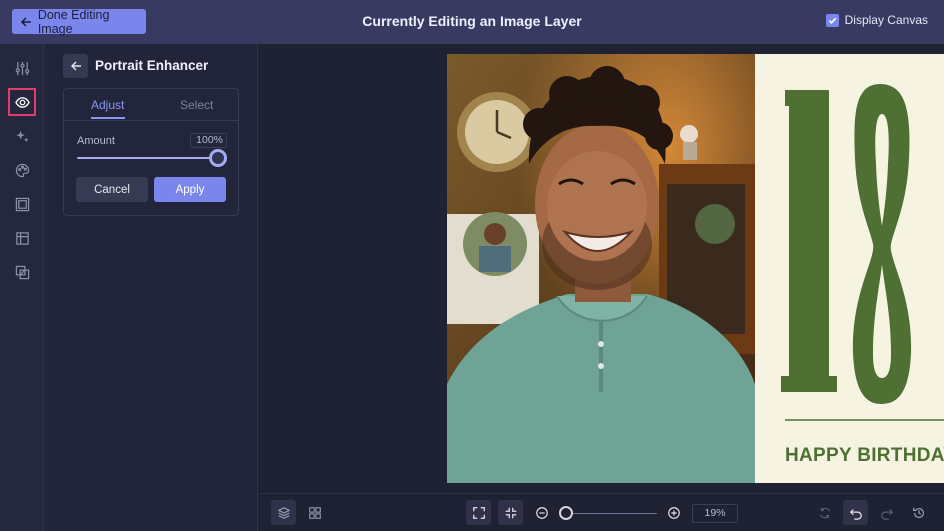  I want to click on expand-icon, so click(478, 512).